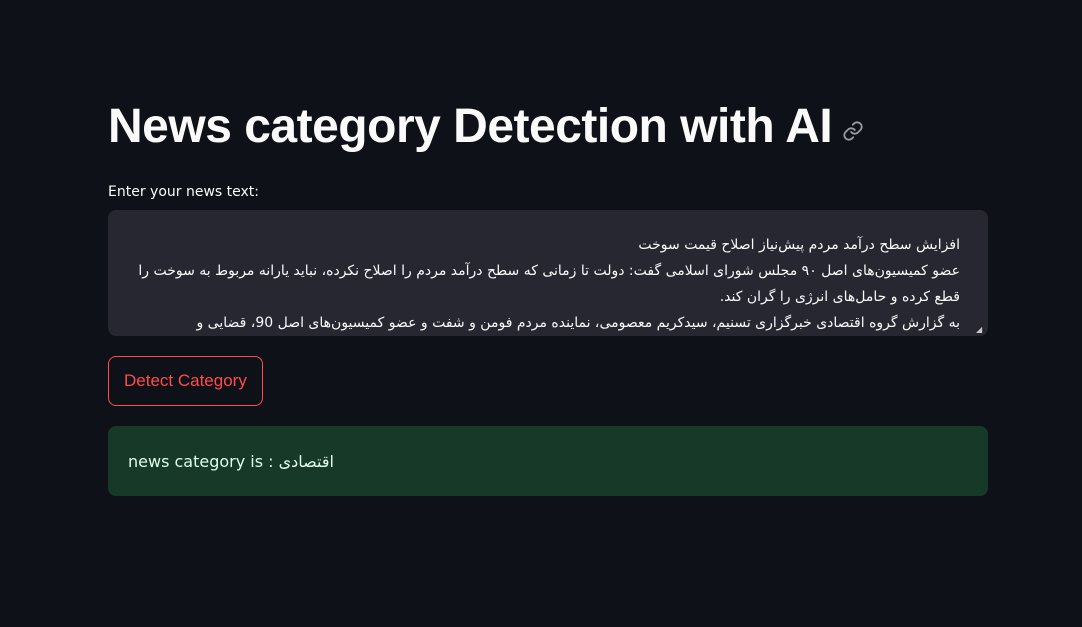  What do you see at coordinates (853, 131) in the screenshot?
I see `link-icon` at bounding box center [853, 131].